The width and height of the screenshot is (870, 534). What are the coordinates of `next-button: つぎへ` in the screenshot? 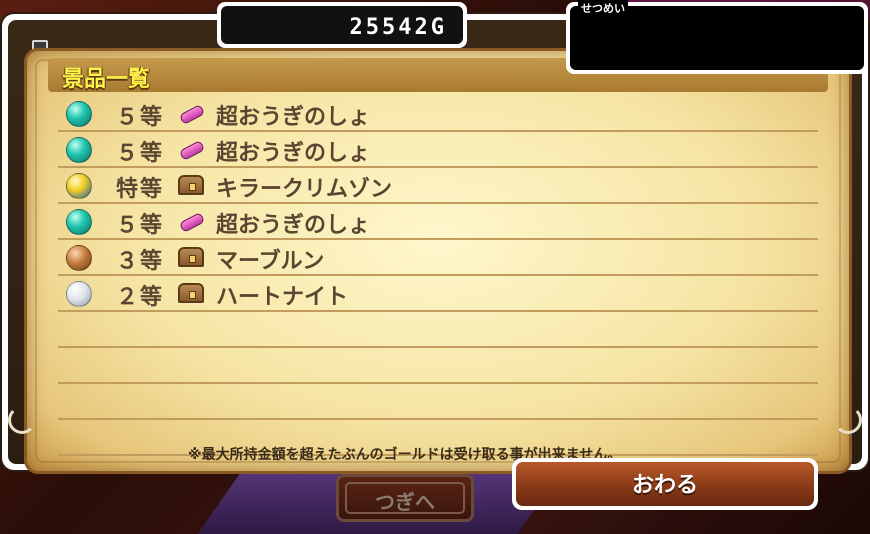 It's located at (405, 498).